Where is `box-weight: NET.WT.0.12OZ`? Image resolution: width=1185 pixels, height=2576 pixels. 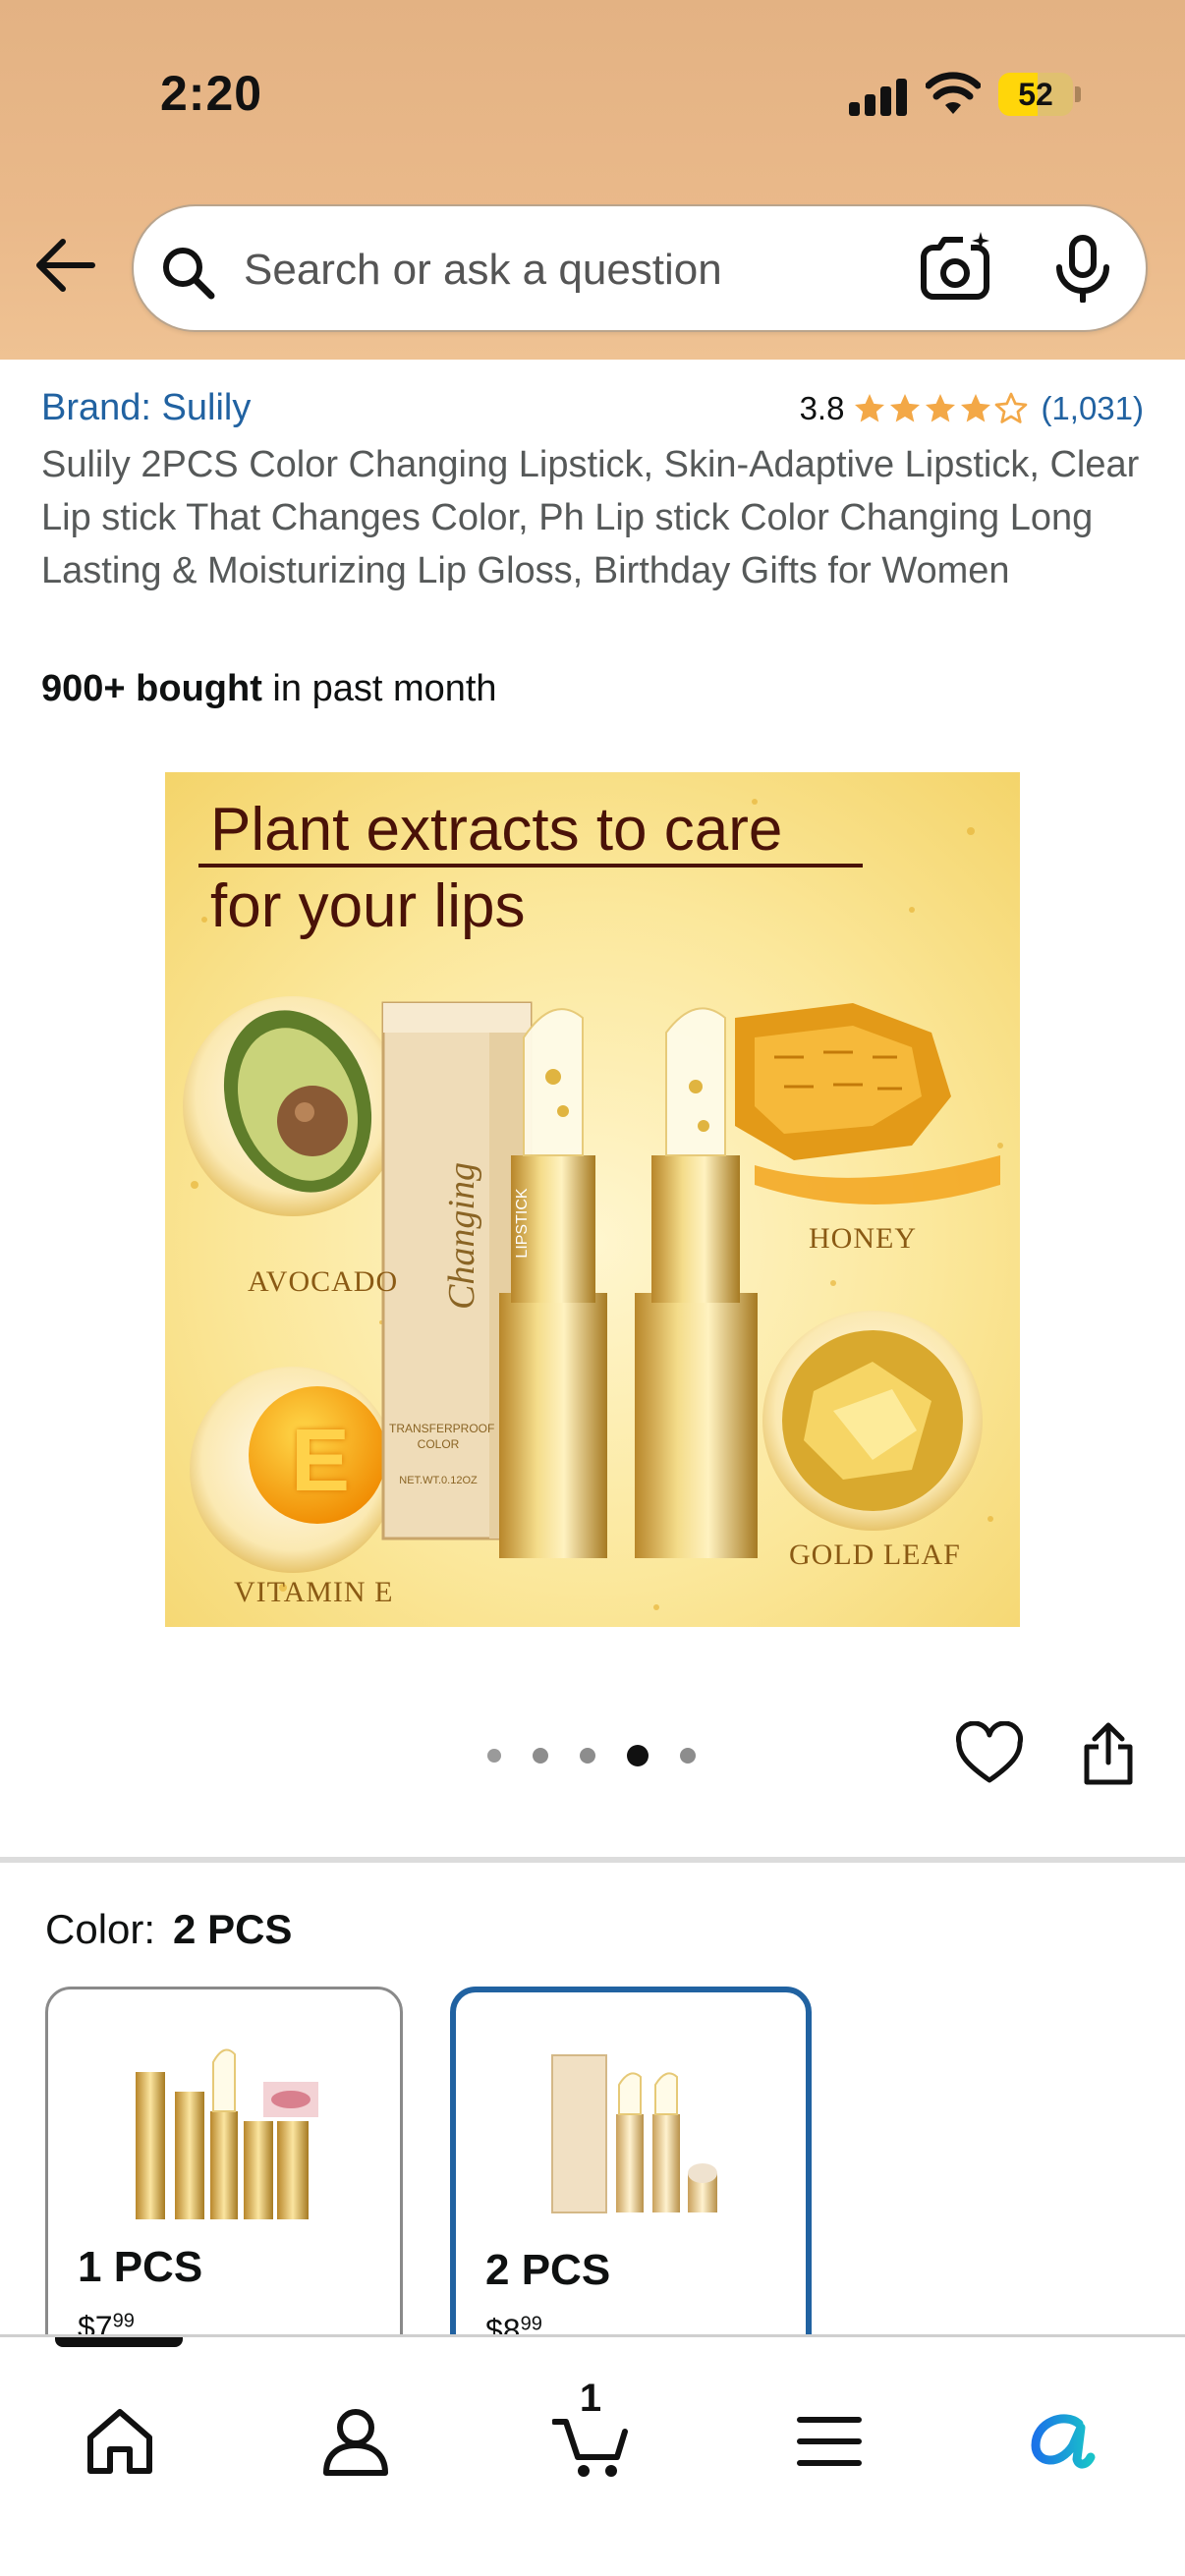
box-weight: NET.WT.0.12OZ is located at coordinates (439, 1480).